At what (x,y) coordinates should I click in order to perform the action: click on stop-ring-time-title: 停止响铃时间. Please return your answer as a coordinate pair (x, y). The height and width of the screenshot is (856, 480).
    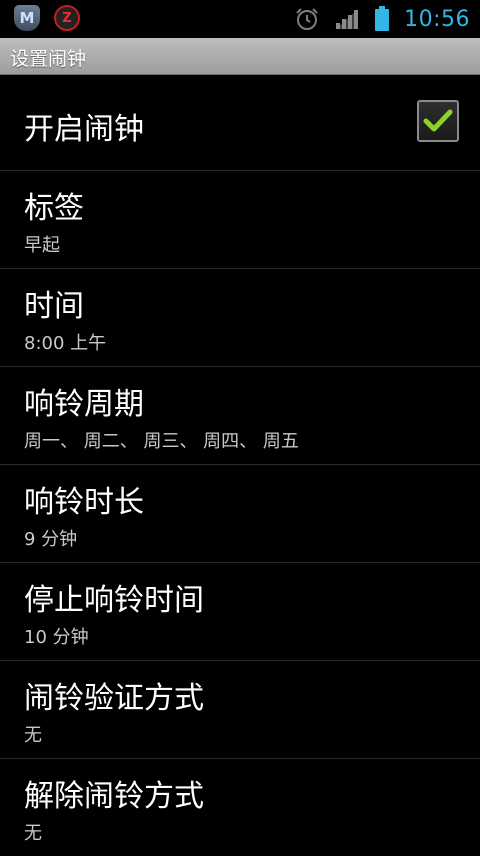
    Looking at the image, I should click on (114, 600).